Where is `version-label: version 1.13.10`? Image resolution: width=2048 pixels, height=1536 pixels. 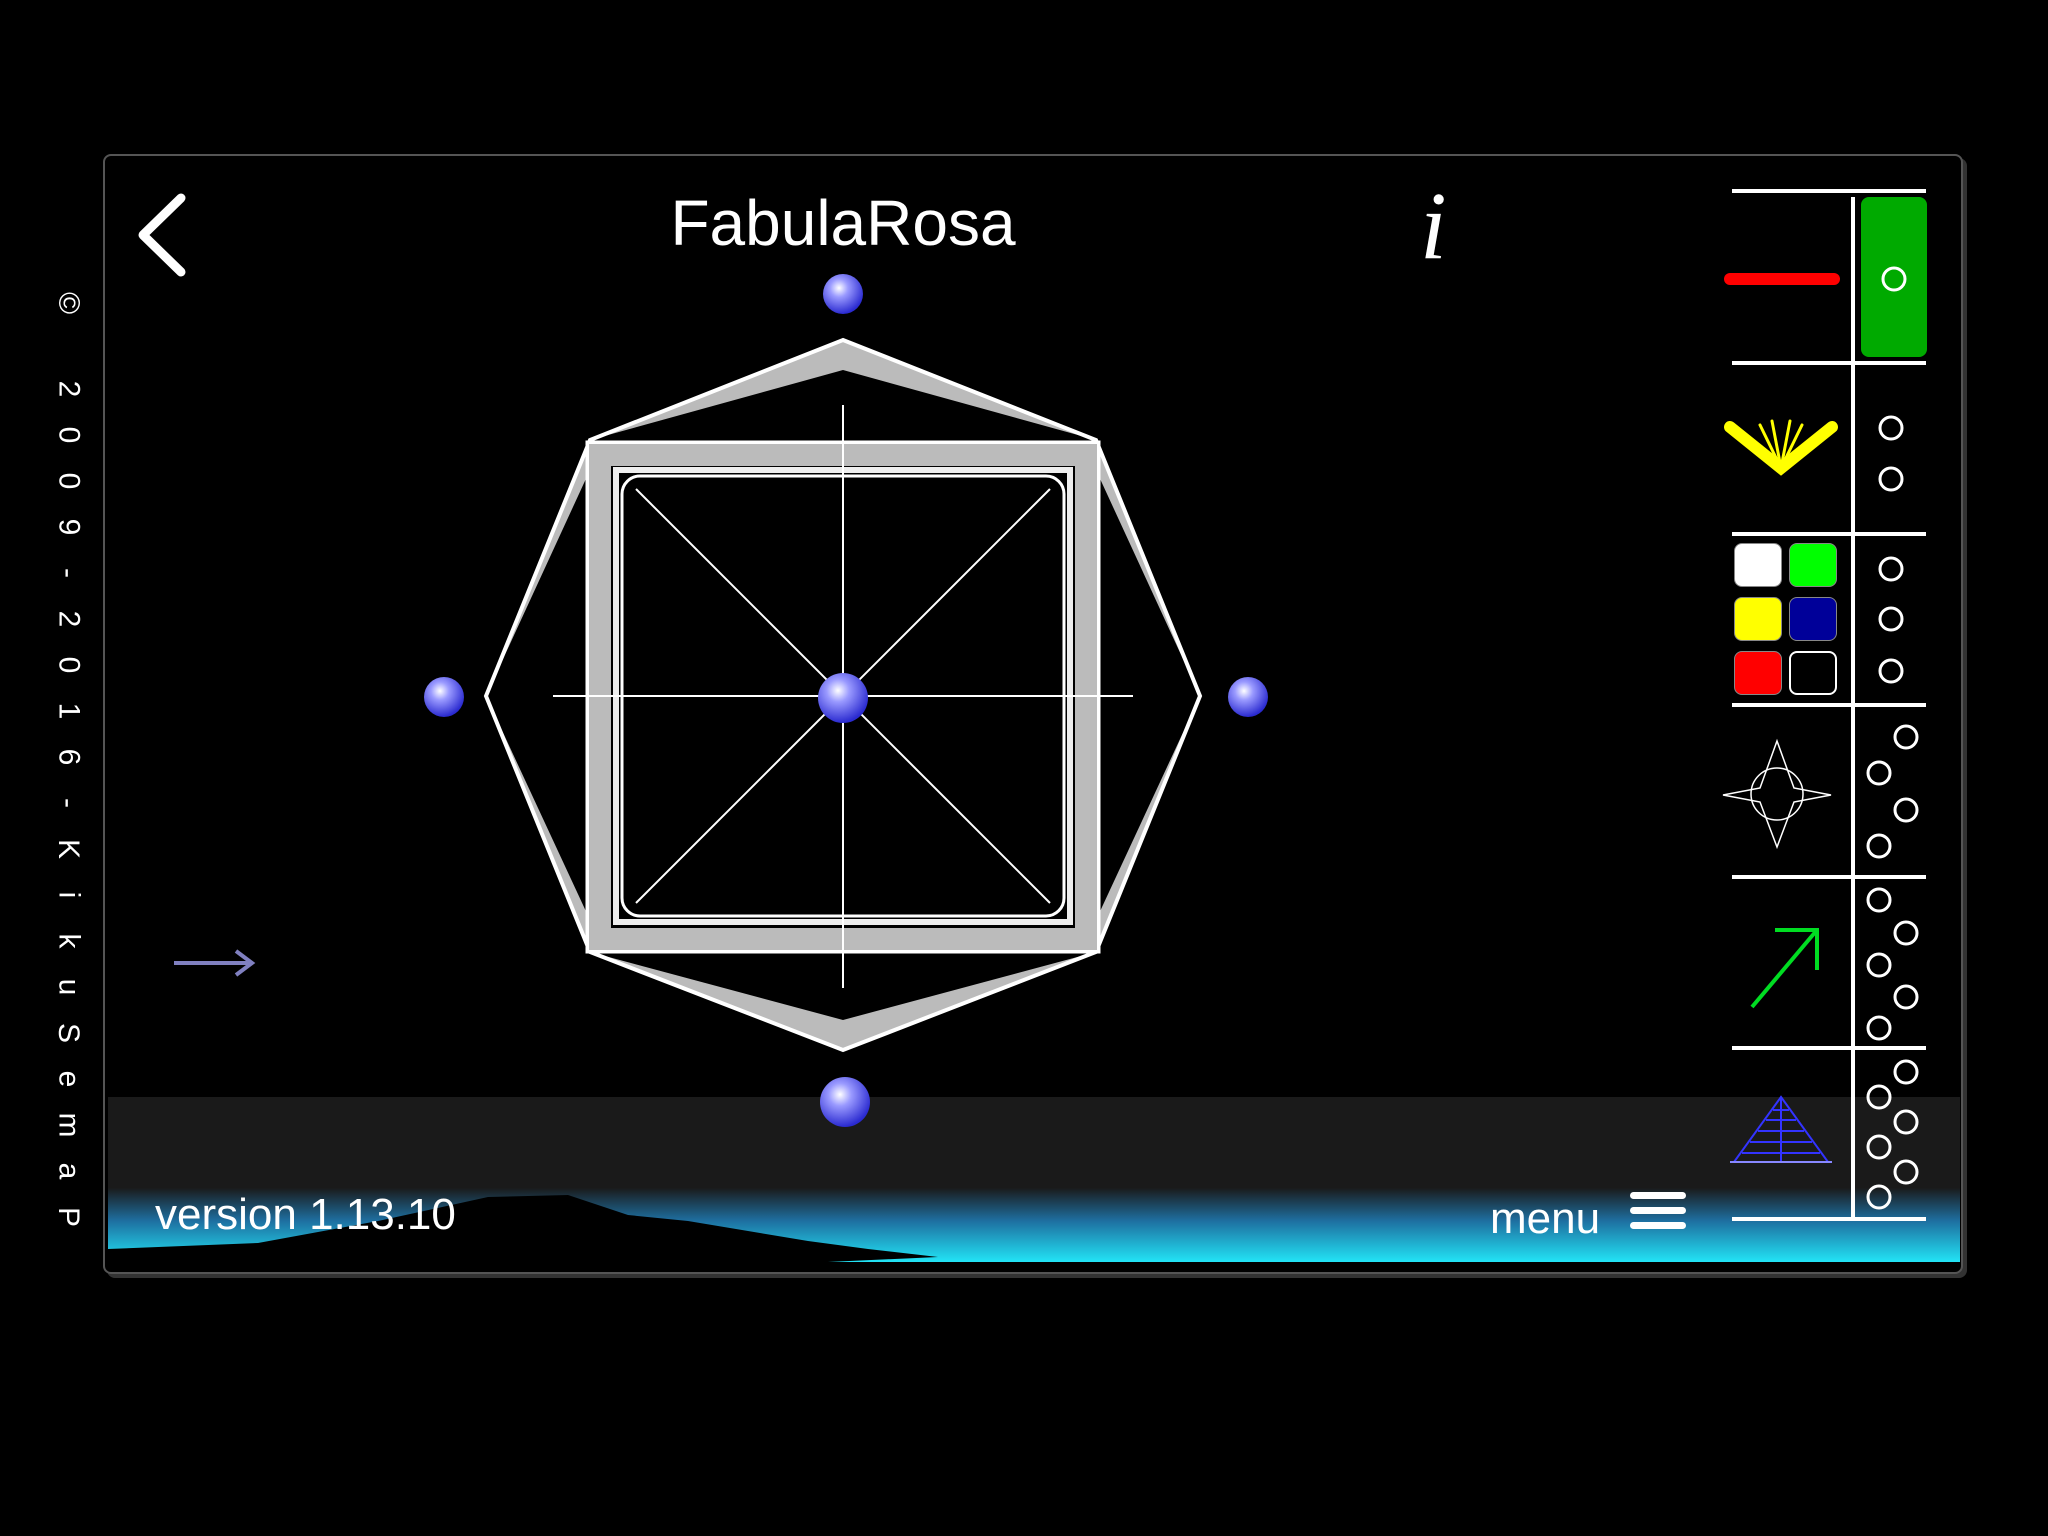 version-label: version 1.13.10 is located at coordinates (305, 1214).